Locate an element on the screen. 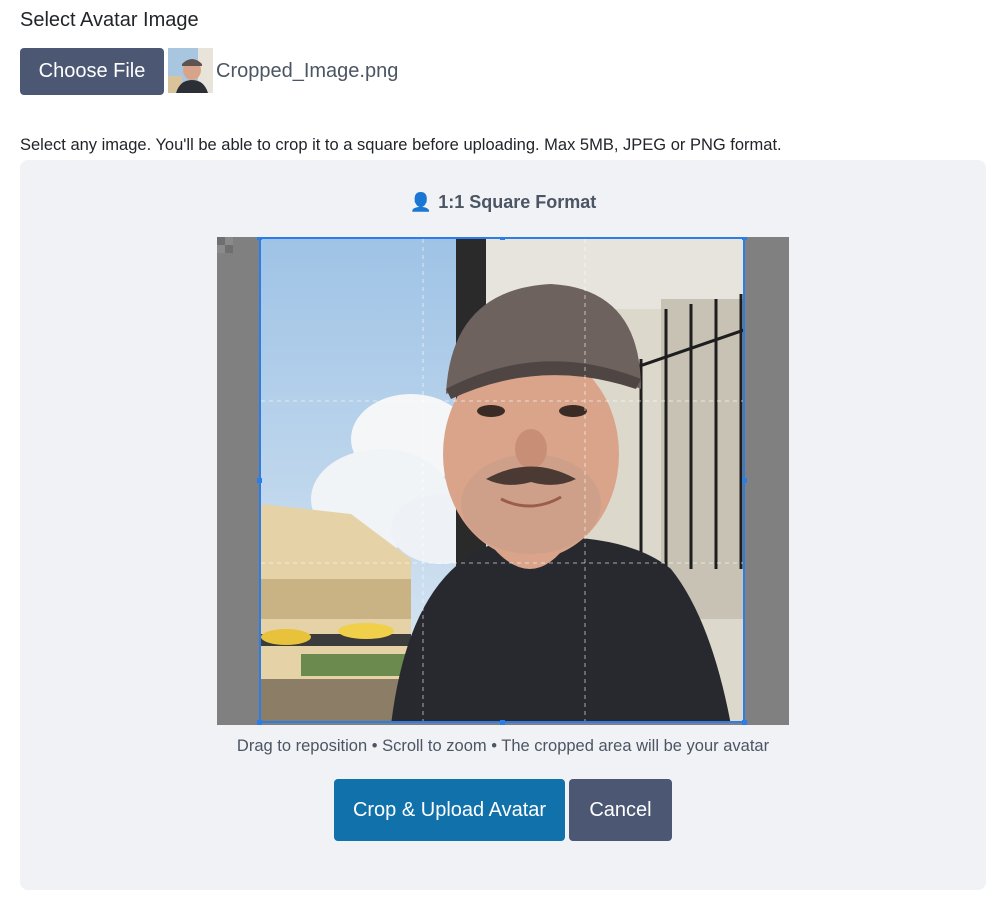 The width and height of the screenshot is (1000, 917). format-title: 👤 1:1 Square Format is located at coordinates (503, 202).